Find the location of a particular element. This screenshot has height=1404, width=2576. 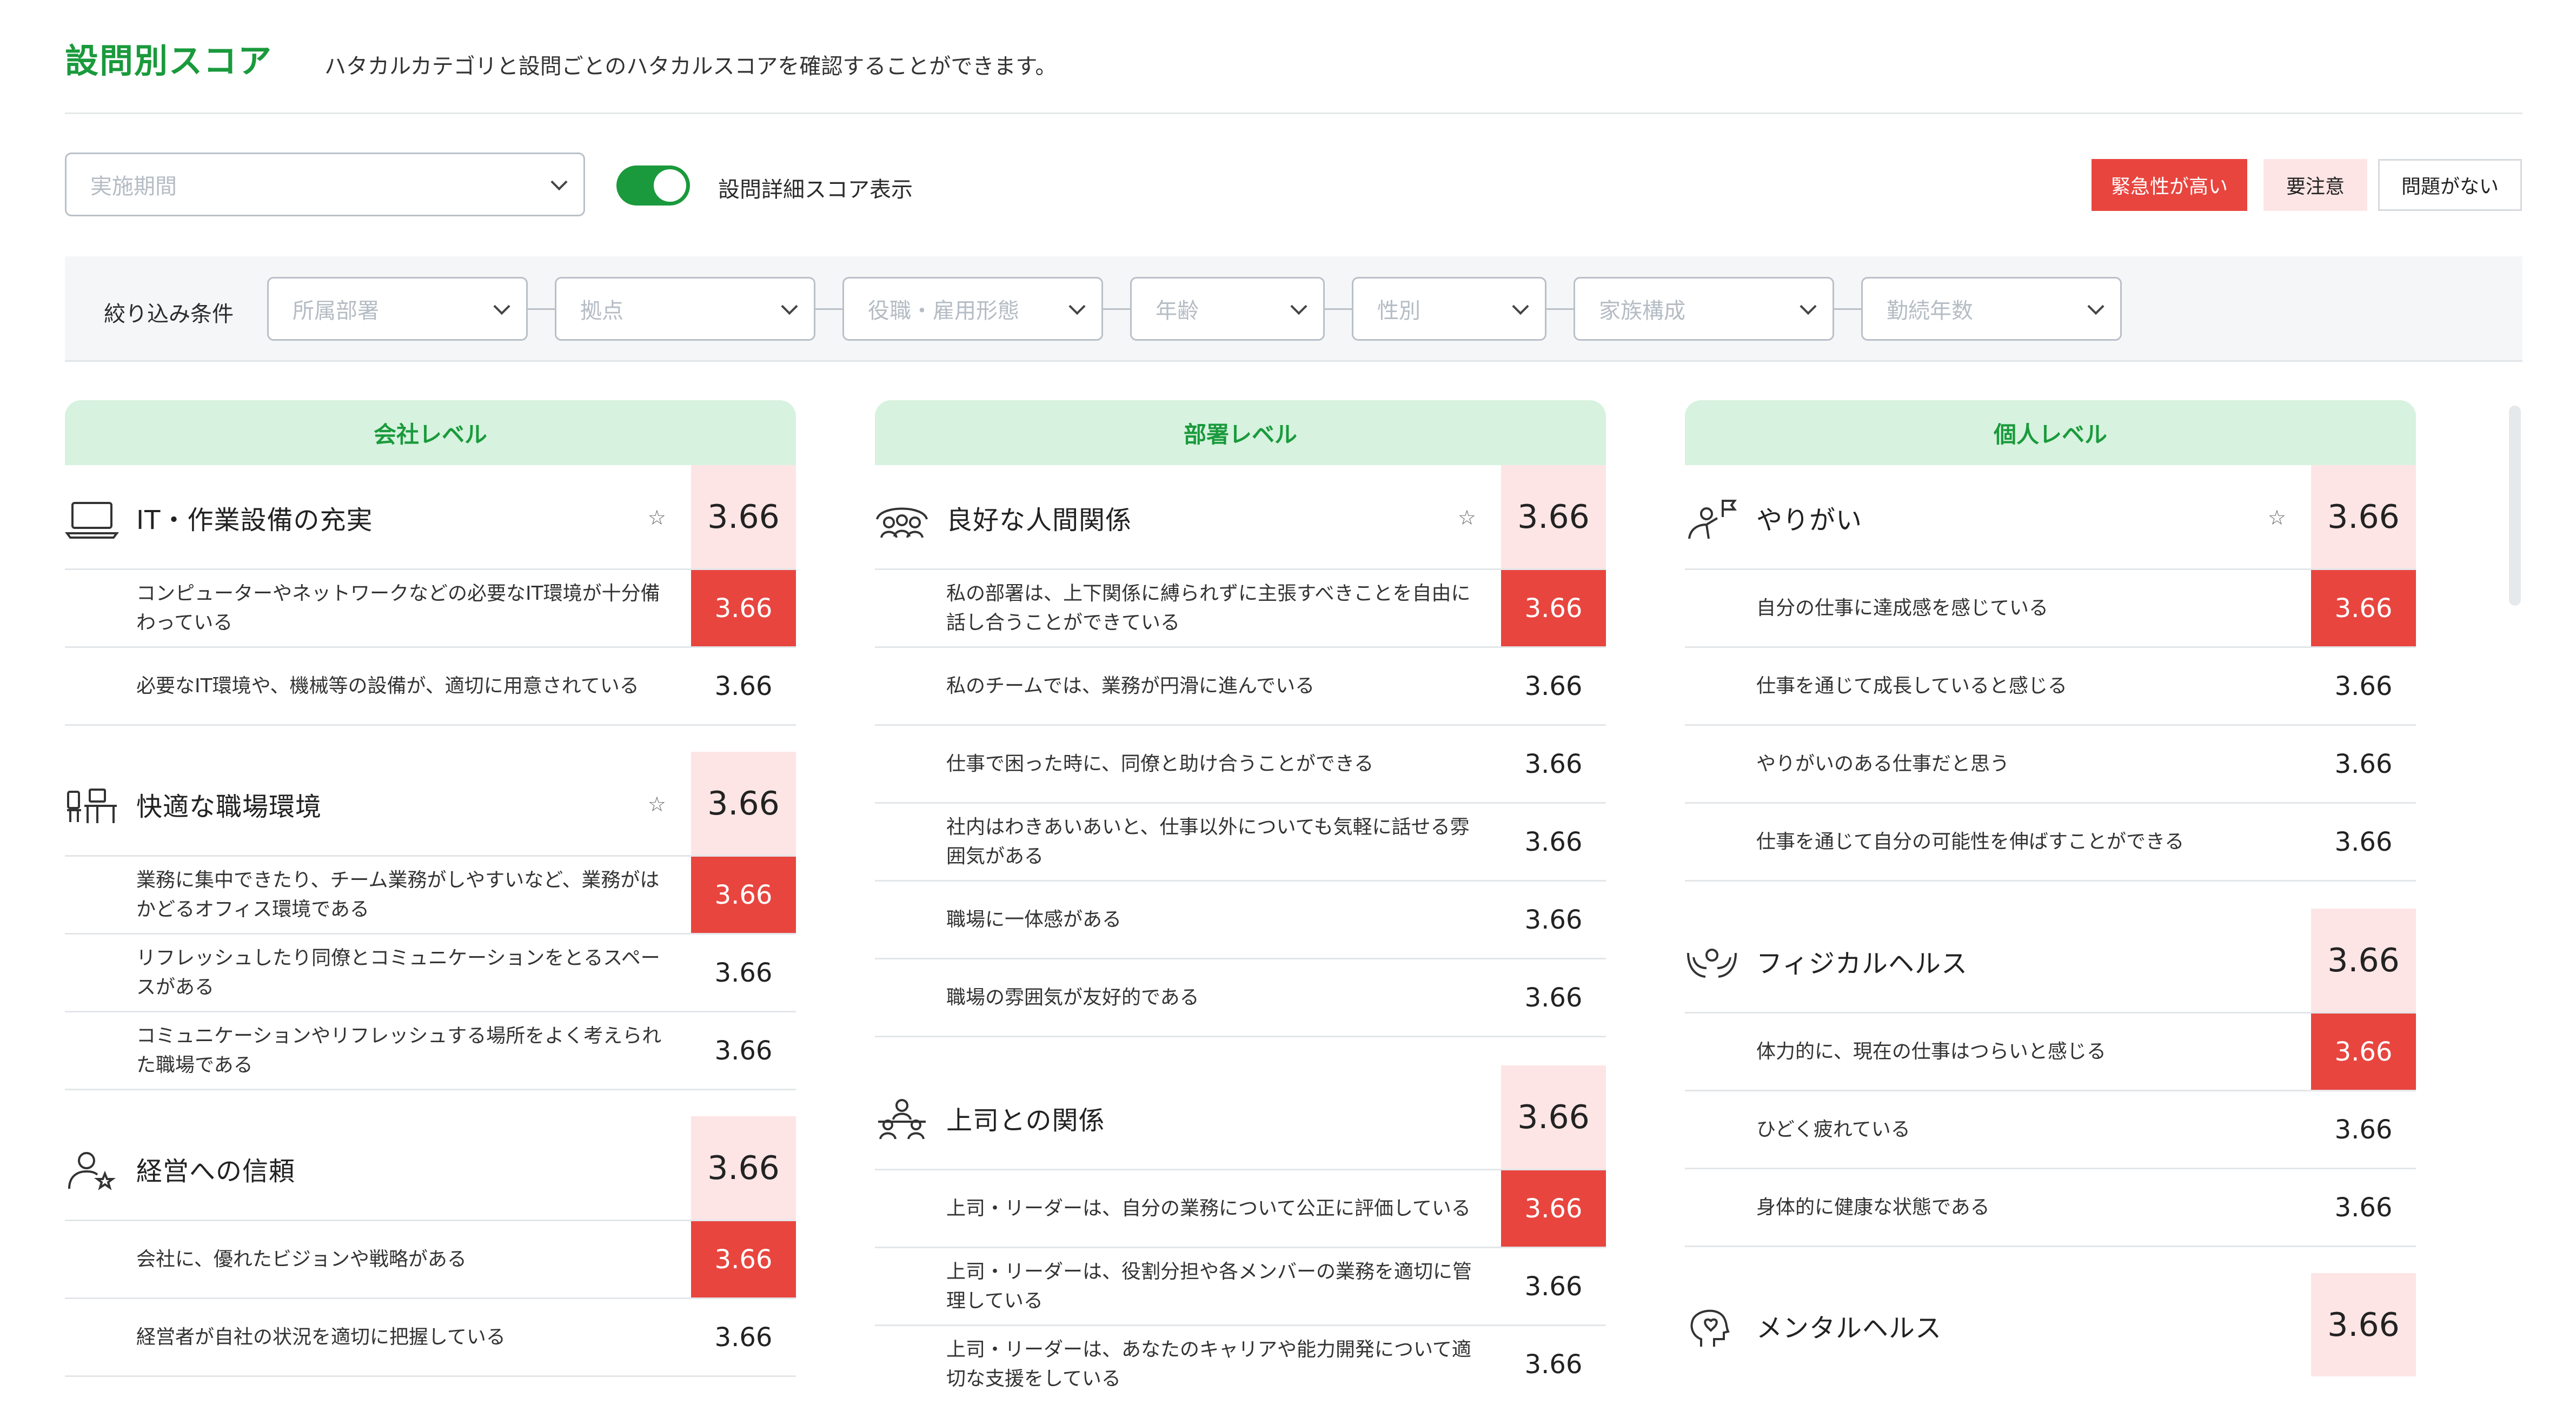

column-header-department: 部署レベル is located at coordinates (1240, 432).